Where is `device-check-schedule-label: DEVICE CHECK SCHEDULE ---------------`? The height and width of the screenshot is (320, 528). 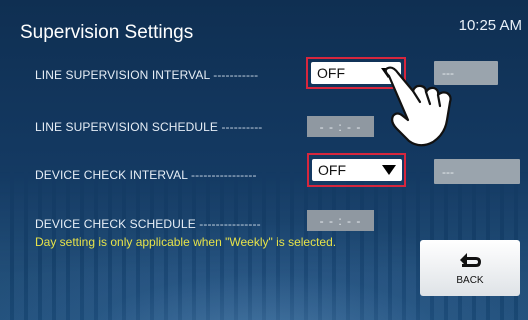
device-check-schedule-label: DEVICE CHECK SCHEDULE --------------- is located at coordinates (148, 224).